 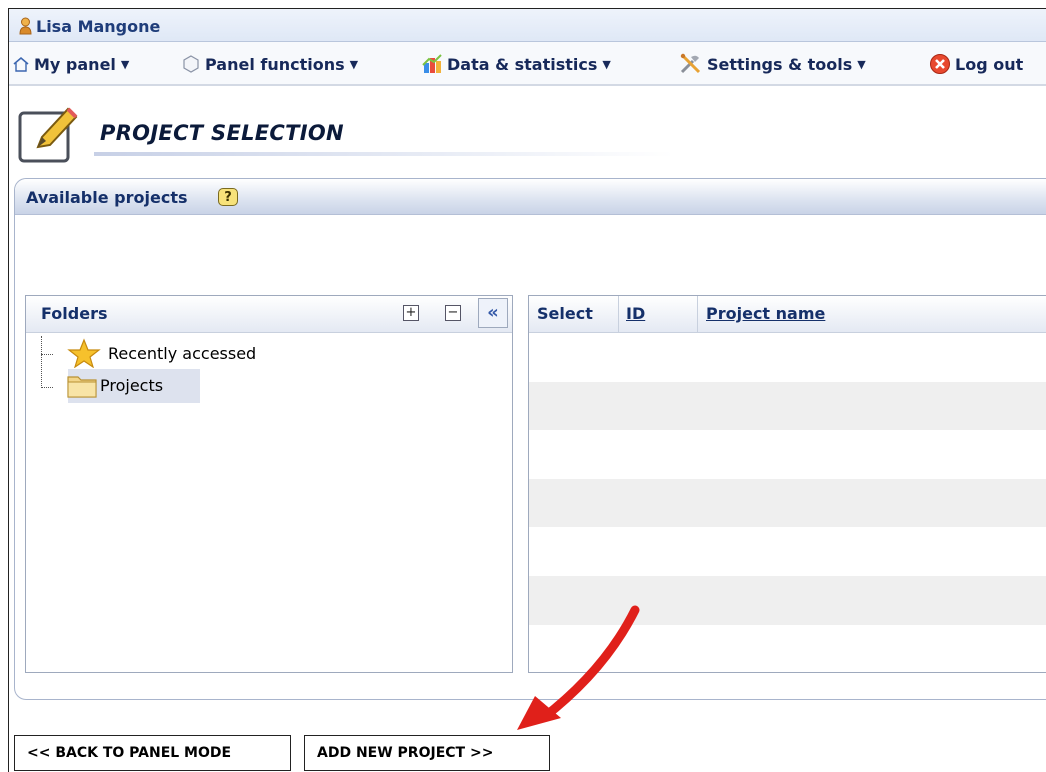 What do you see at coordinates (21, 64) in the screenshot?
I see `home-icon` at bounding box center [21, 64].